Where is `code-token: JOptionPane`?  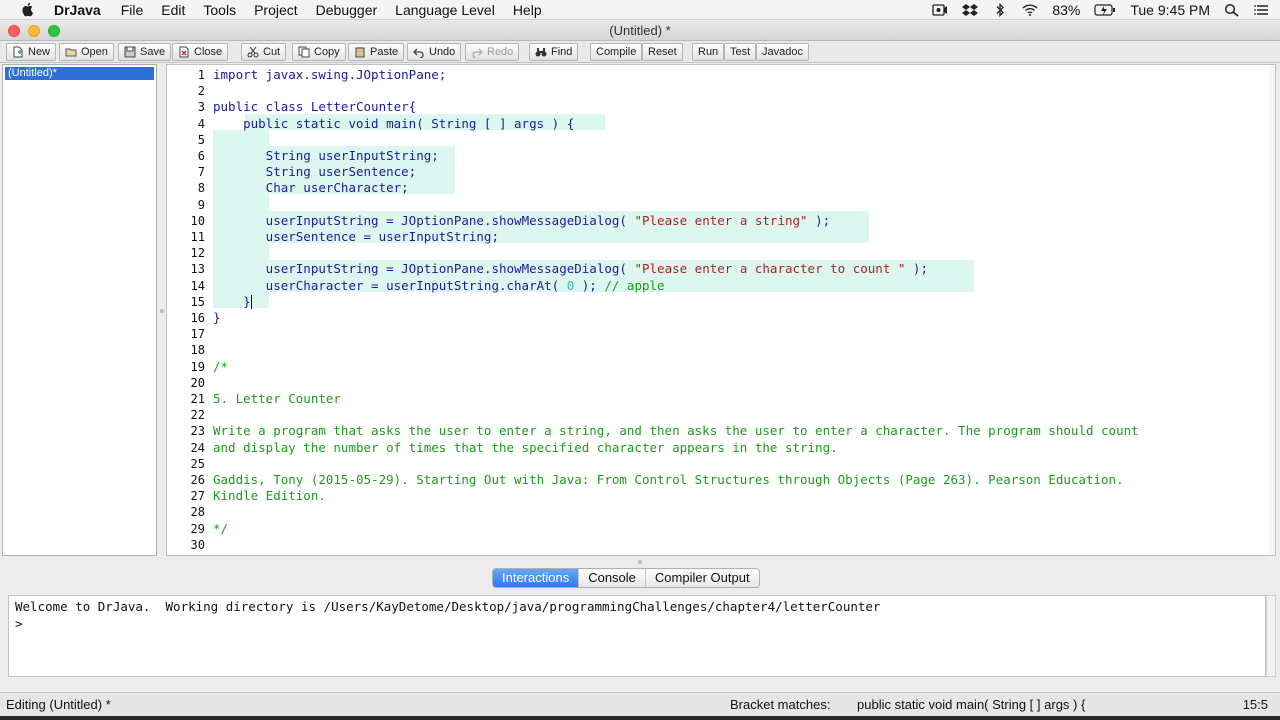
code-token: JOptionPane is located at coordinates (442, 269).